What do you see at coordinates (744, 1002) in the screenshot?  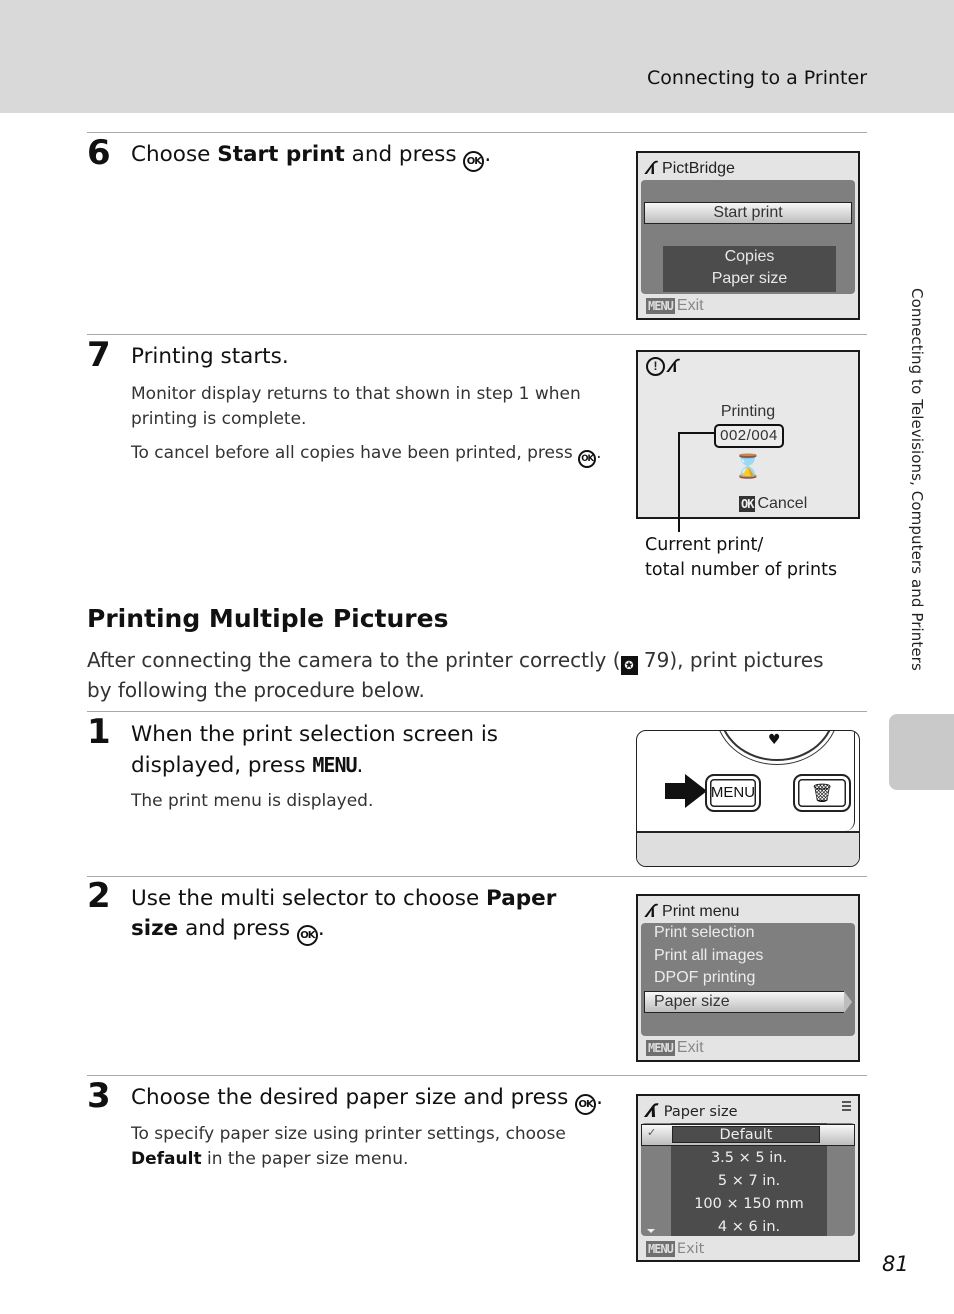 I see `menu-item-selected: Paper size` at bounding box center [744, 1002].